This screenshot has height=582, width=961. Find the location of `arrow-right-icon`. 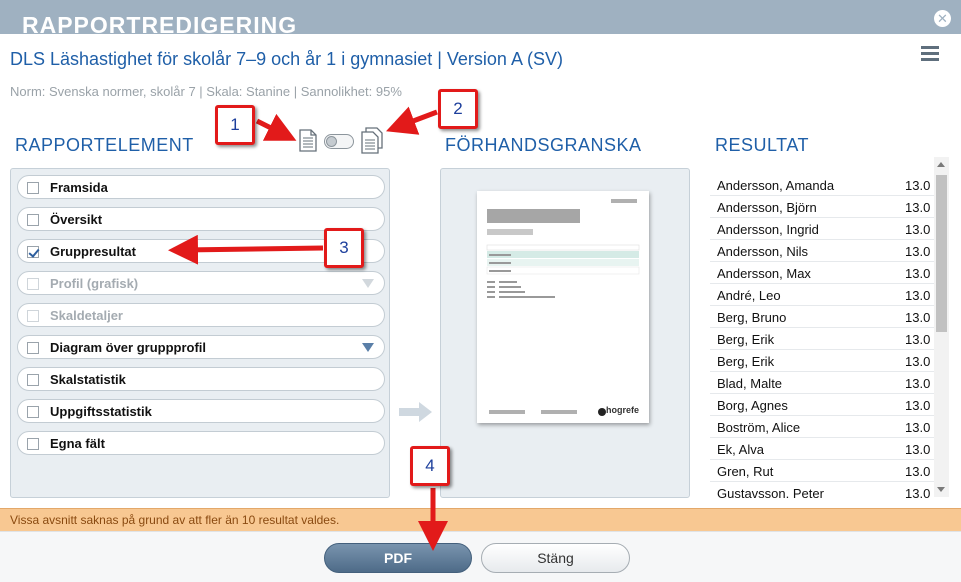

arrow-right-icon is located at coordinates (415, 412).